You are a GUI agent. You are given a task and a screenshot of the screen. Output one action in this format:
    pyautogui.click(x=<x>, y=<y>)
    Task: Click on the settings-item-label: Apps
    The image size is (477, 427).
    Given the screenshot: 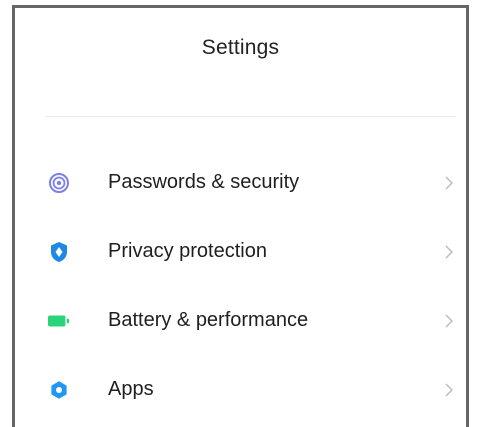 What is the action you would take?
    pyautogui.click(x=131, y=389)
    